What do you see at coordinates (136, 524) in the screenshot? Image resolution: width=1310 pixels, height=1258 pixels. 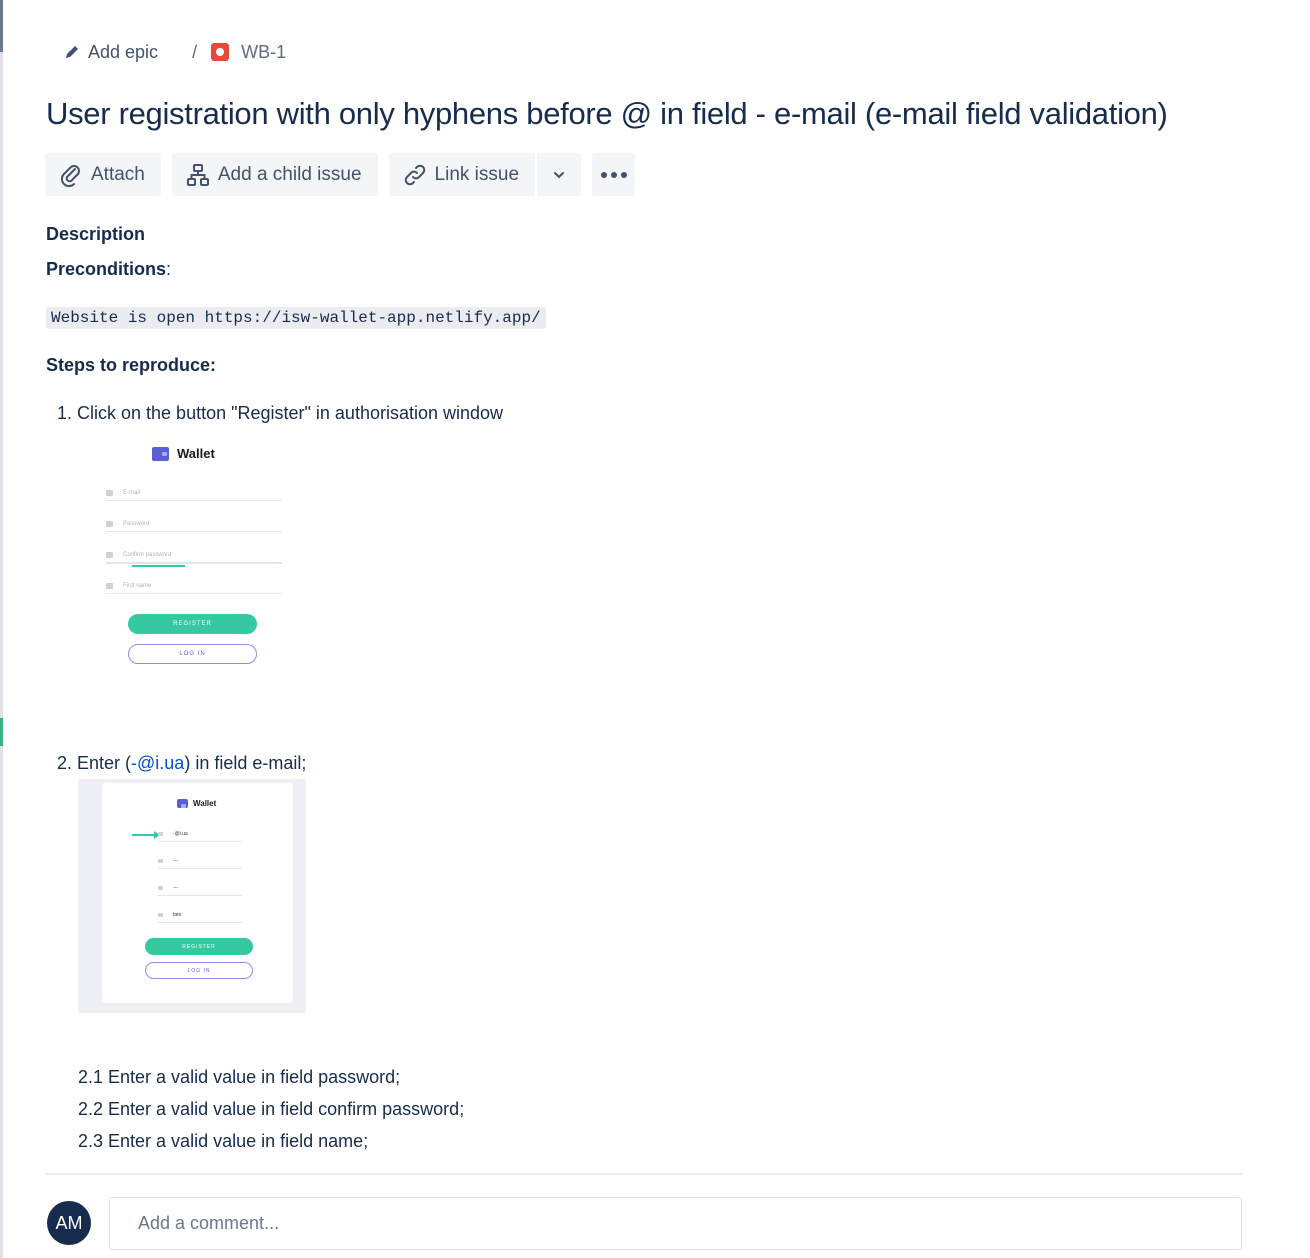 I see `mock-field-label: Password` at bounding box center [136, 524].